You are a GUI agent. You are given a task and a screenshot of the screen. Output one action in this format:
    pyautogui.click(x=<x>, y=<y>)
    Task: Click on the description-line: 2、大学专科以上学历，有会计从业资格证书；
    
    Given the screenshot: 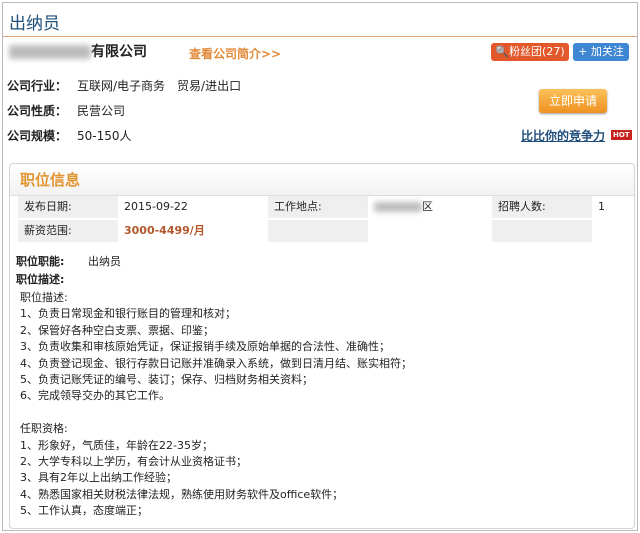 What is the action you would take?
    pyautogui.click(x=133, y=461)
    